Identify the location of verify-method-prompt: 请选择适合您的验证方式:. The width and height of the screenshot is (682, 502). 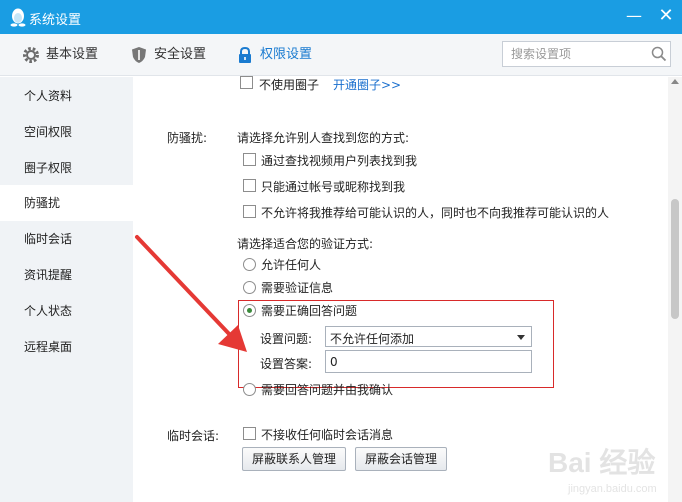
(305, 244).